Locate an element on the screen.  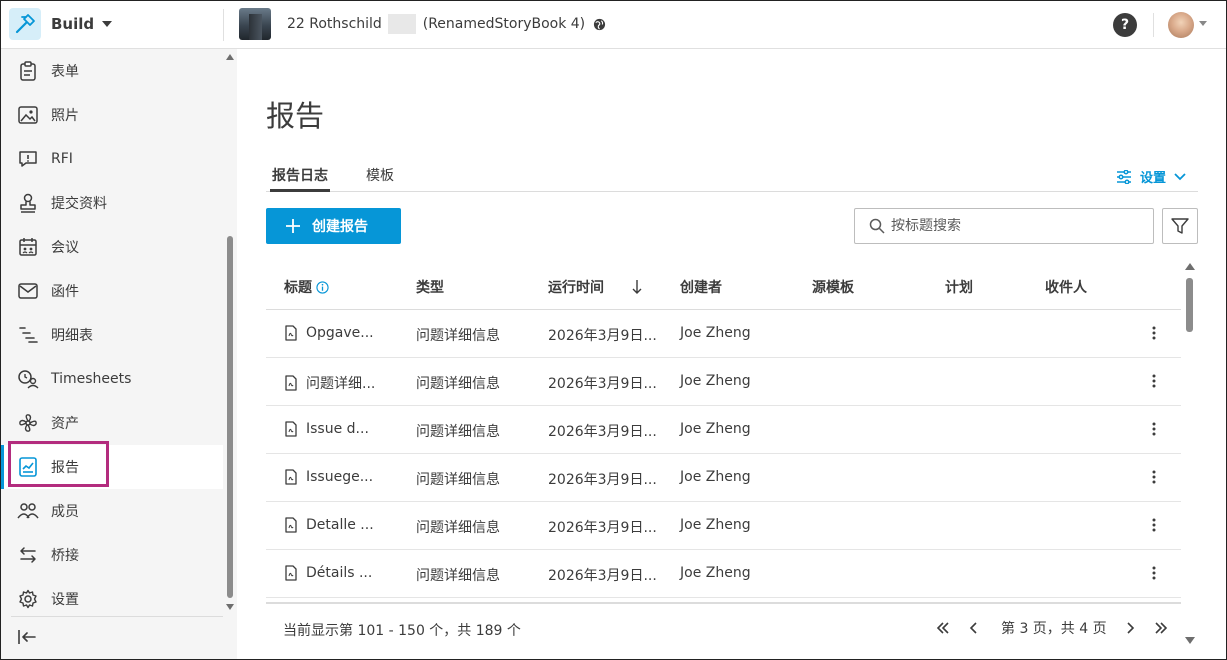
sidebar-item-forms: 表单 is located at coordinates (112, 71).